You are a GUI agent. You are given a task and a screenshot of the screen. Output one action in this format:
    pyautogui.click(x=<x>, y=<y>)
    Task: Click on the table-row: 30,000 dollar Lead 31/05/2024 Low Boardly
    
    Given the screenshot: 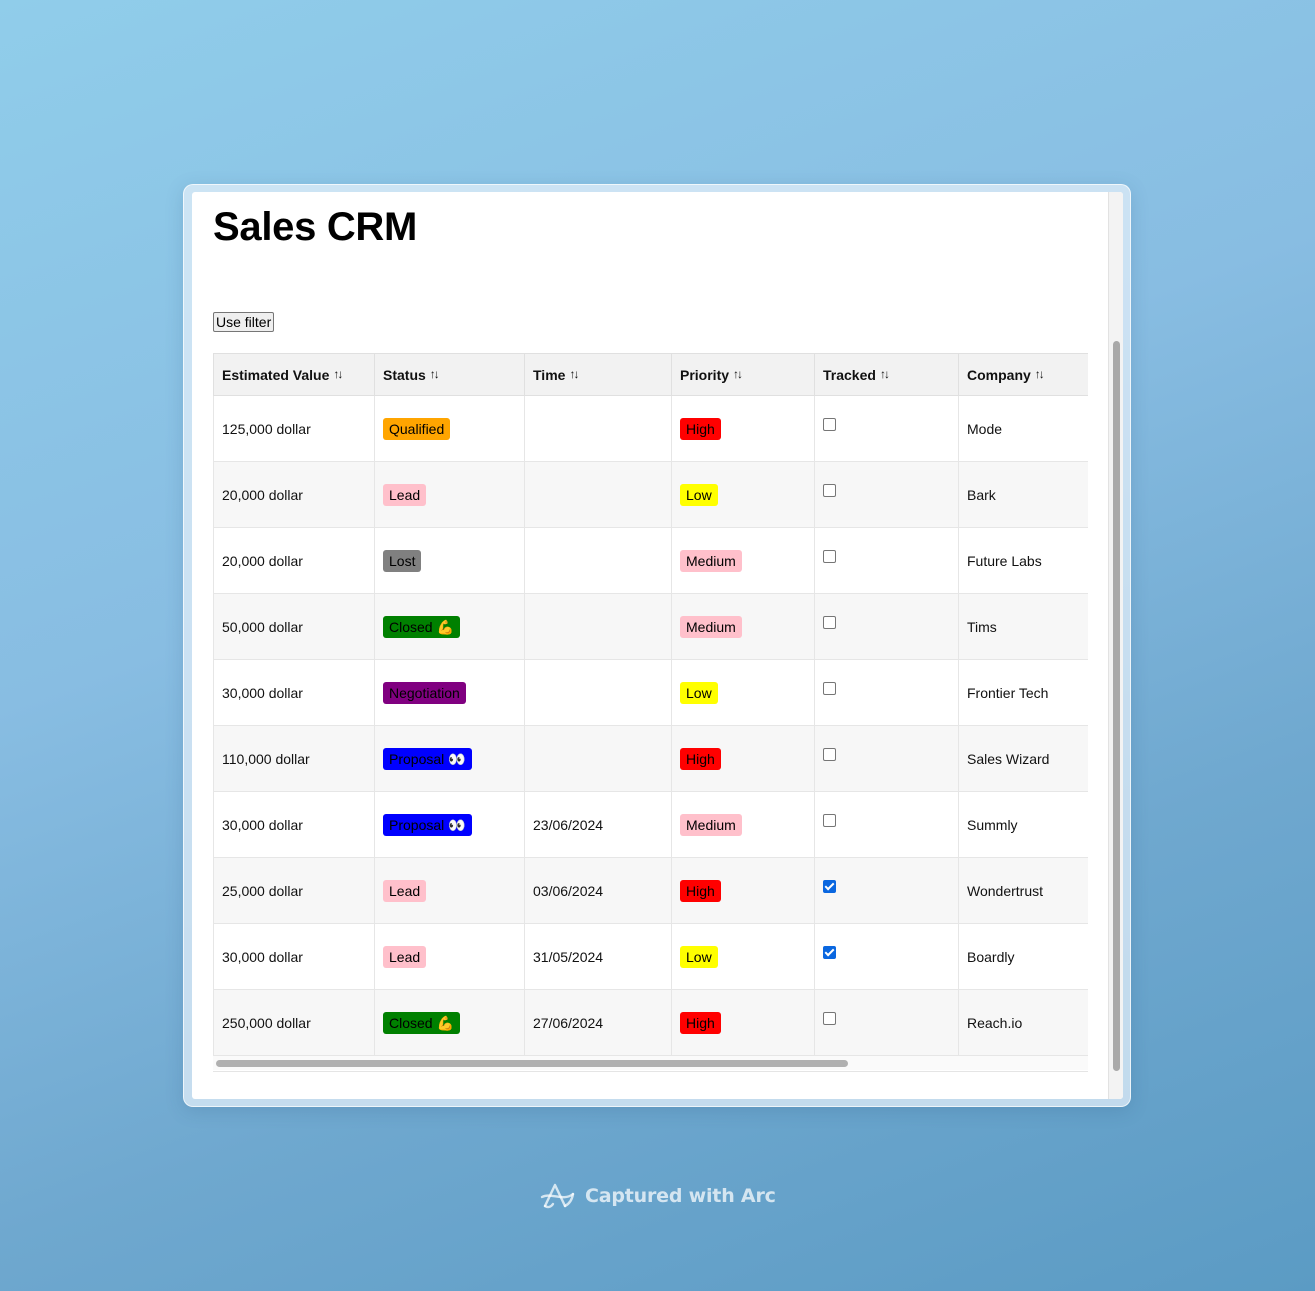 What is the action you would take?
    pyautogui.click(x=650, y=956)
    